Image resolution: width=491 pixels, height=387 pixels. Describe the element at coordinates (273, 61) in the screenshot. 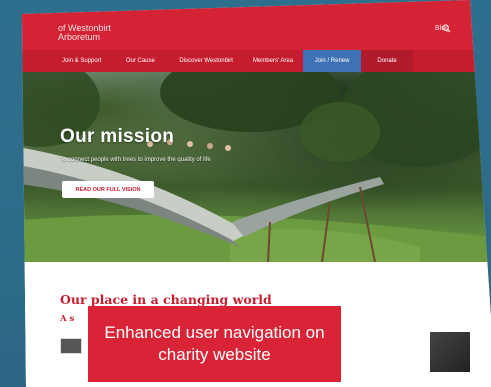

I see `nav-members-area: Members' Area` at that location.